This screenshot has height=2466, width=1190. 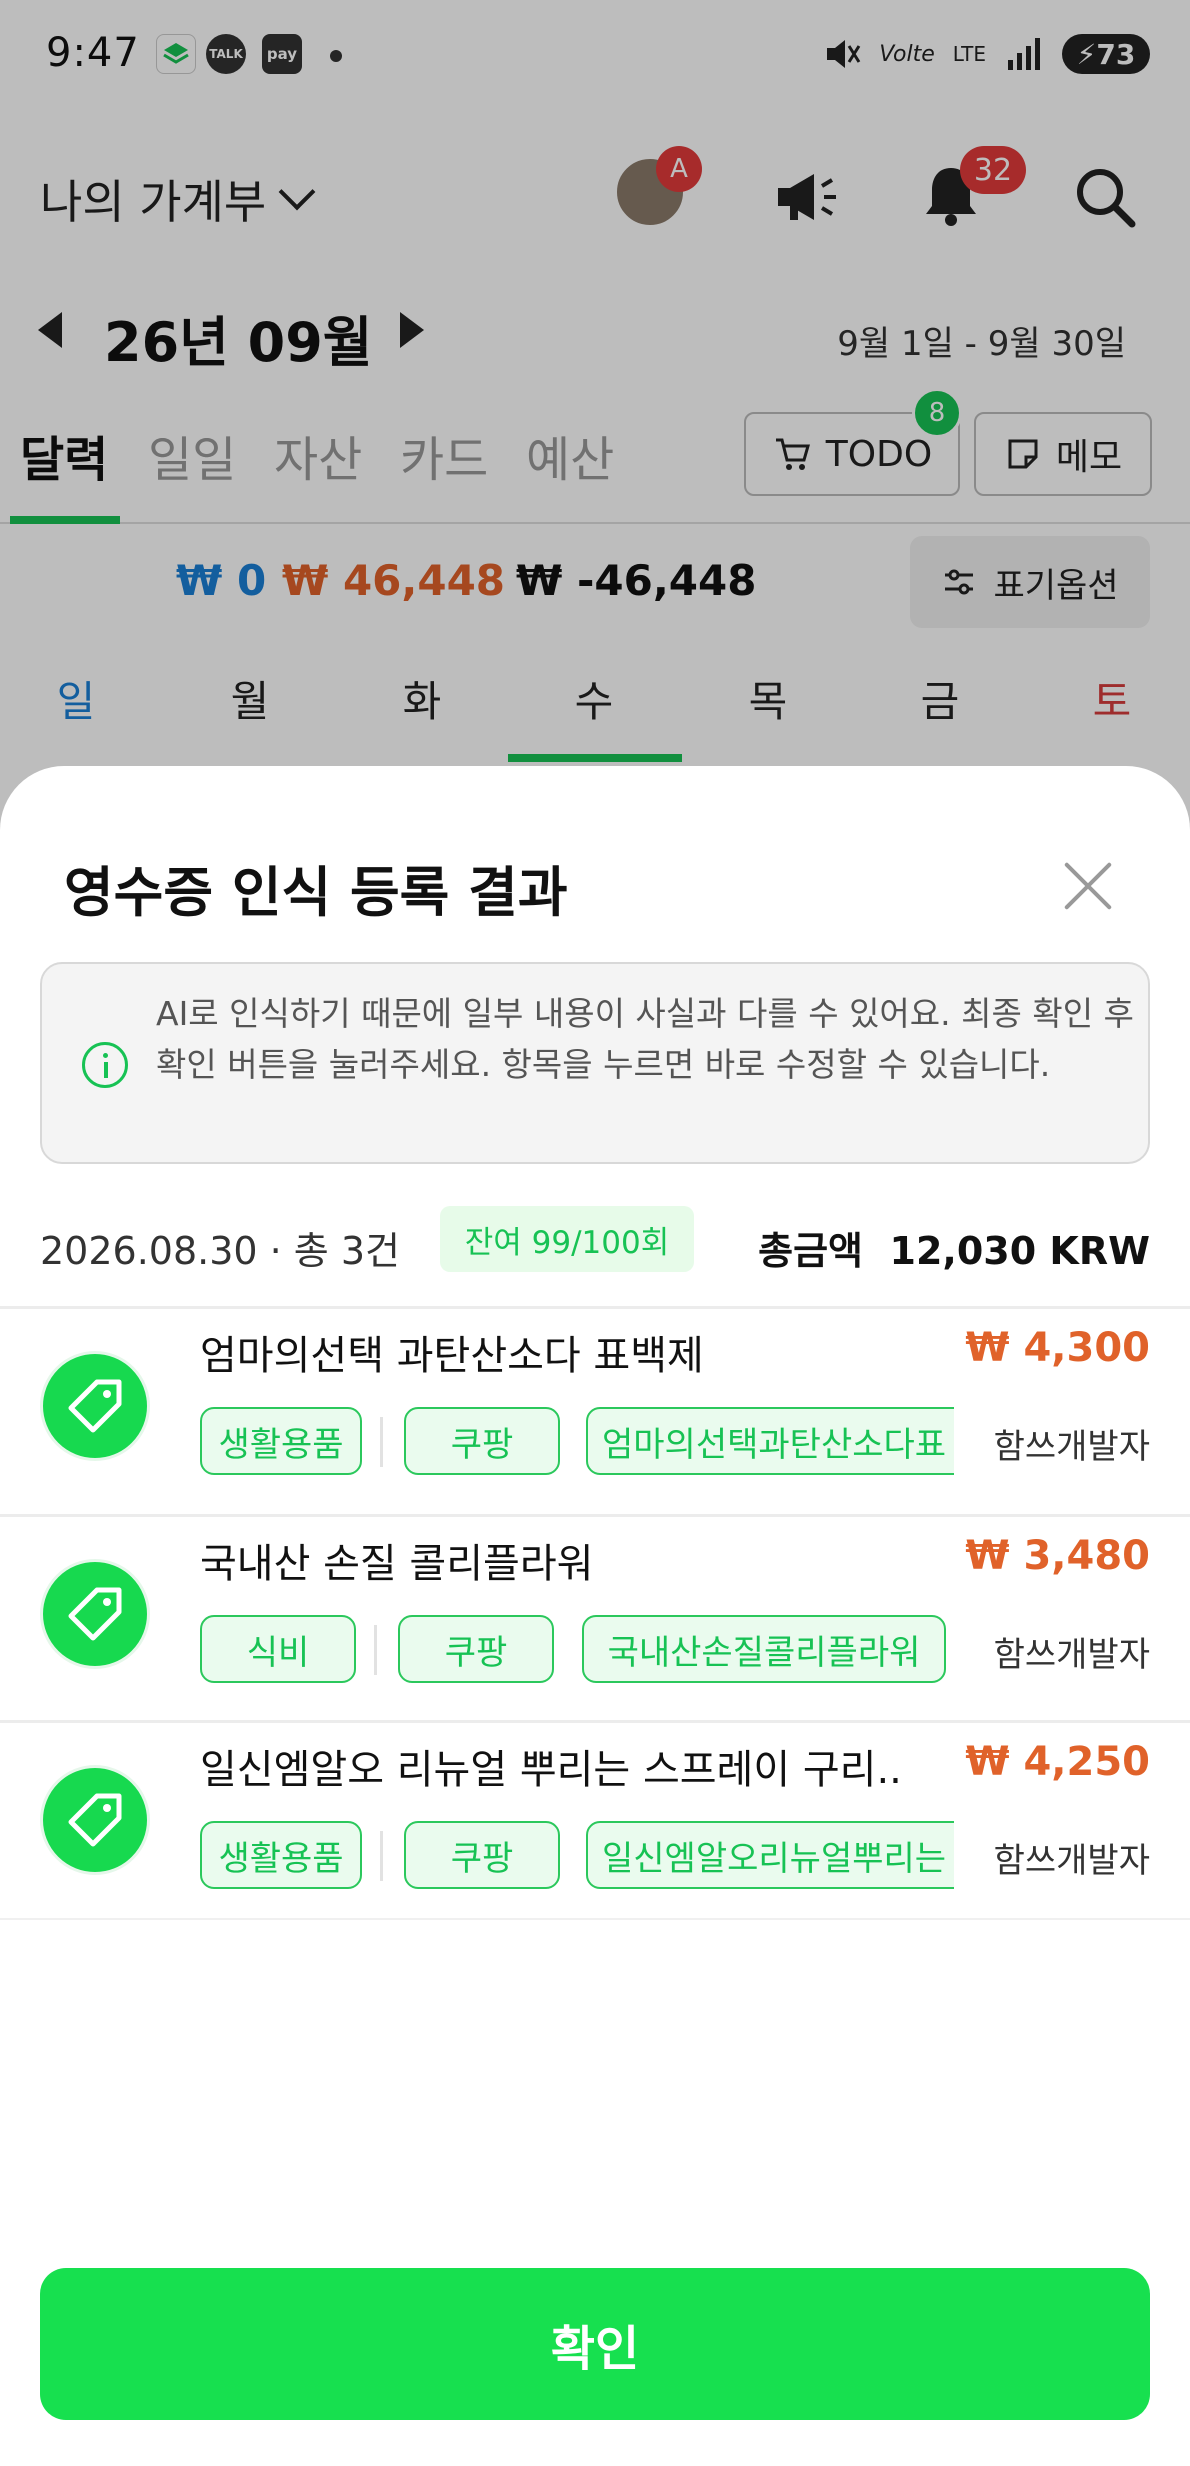 I want to click on info-icon, so click(x=105, y=1065).